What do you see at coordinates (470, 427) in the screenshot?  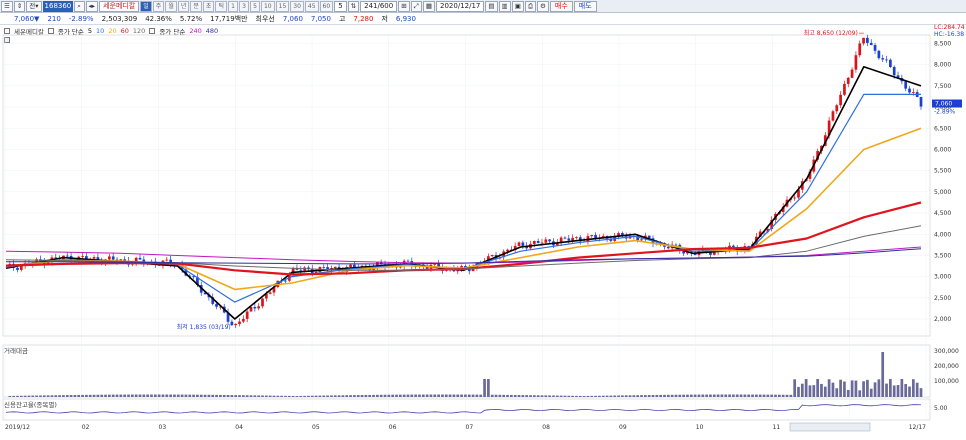 I see `x-tick-label: 07` at bounding box center [470, 427].